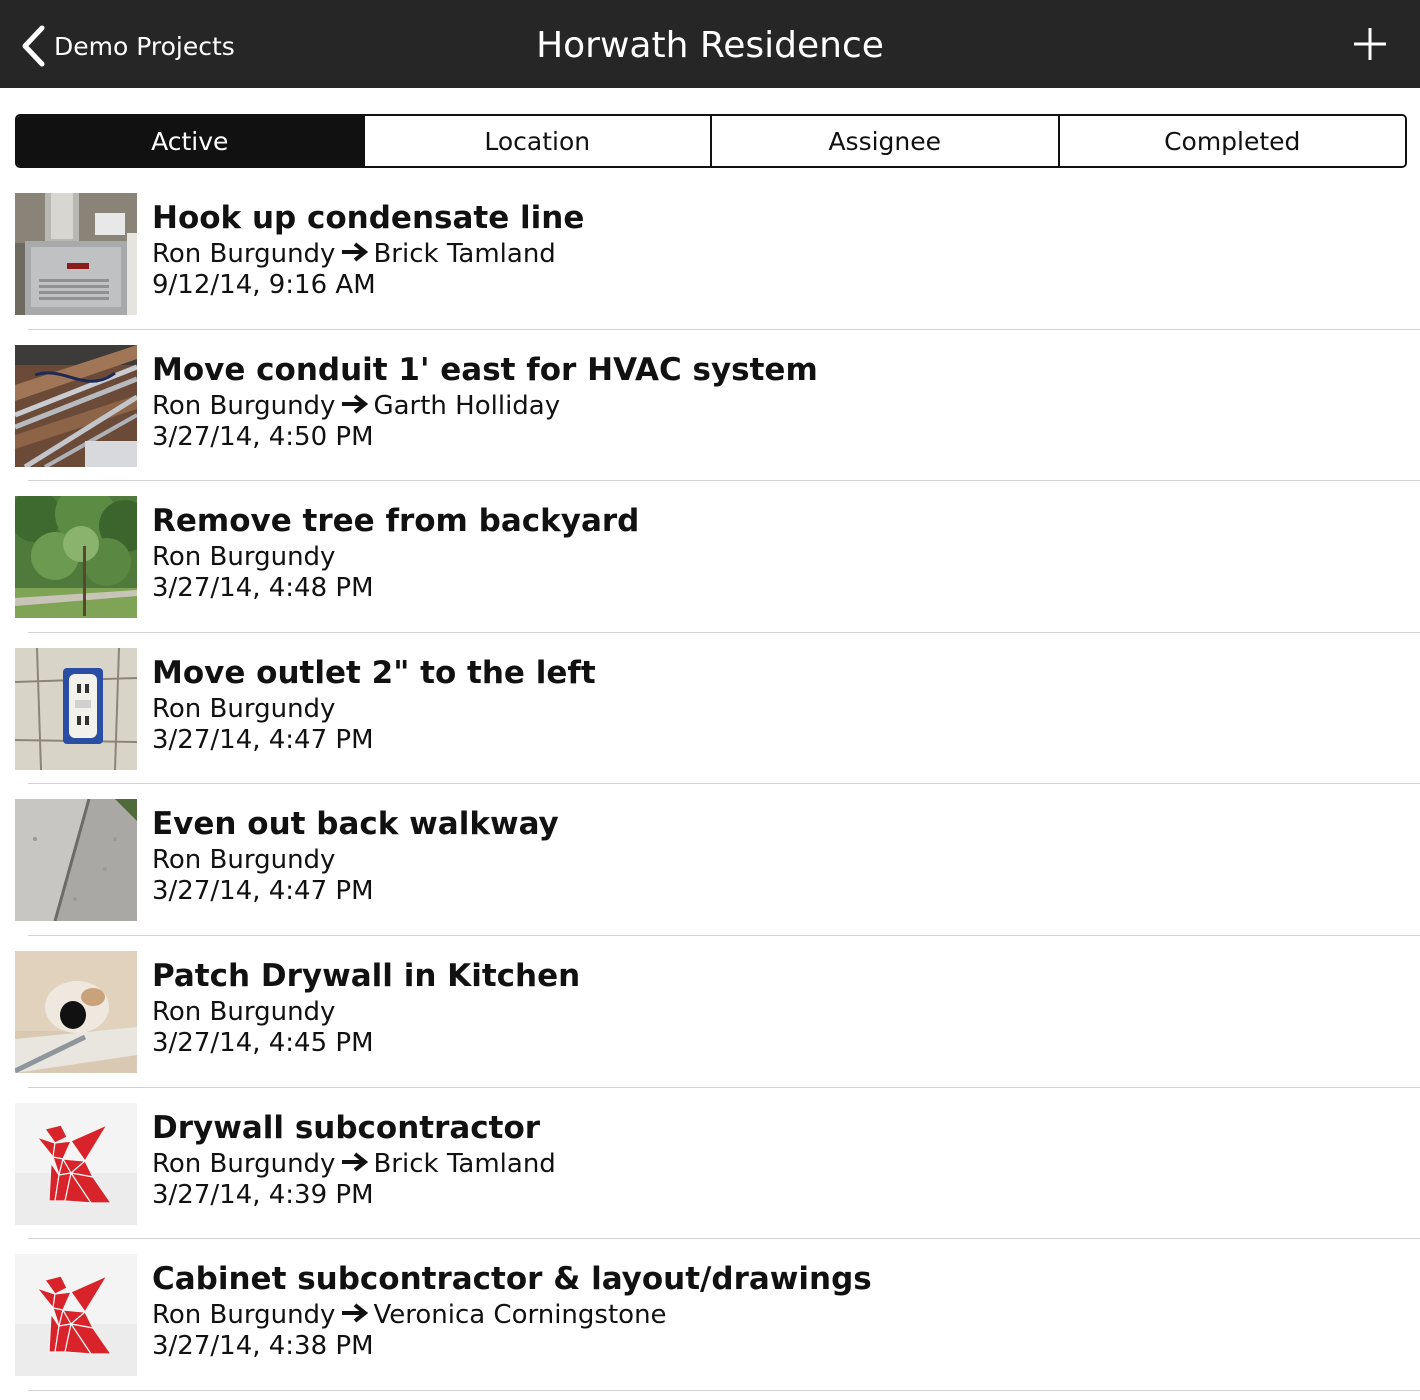  I want to click on tab-active: Active, so click(190, 141).